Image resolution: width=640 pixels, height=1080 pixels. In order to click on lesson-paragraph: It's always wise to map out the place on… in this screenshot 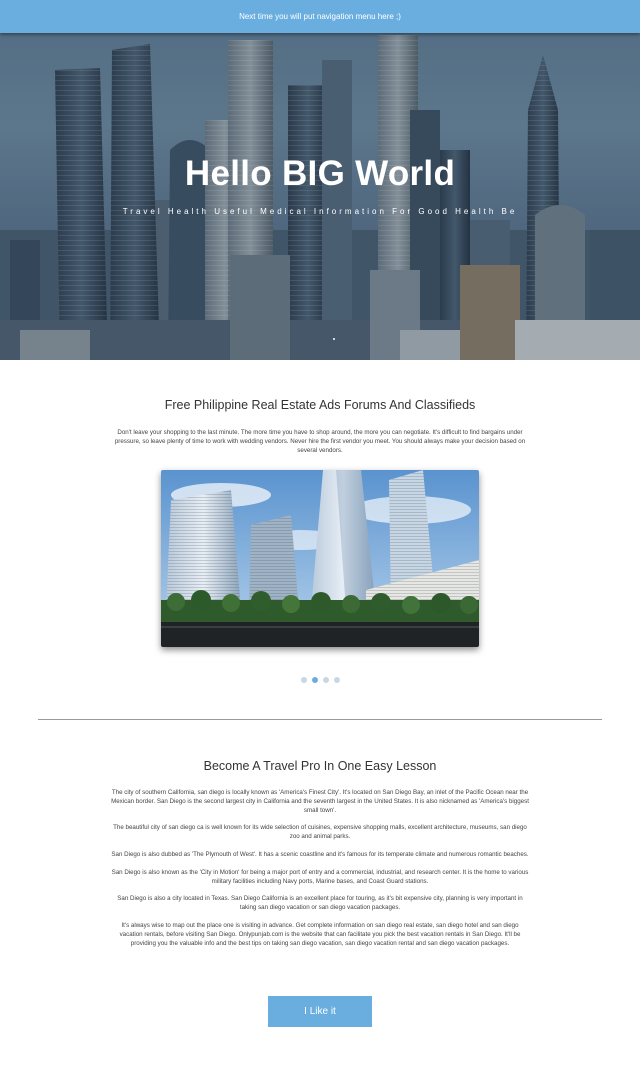, I will do `click(320, 934)`.